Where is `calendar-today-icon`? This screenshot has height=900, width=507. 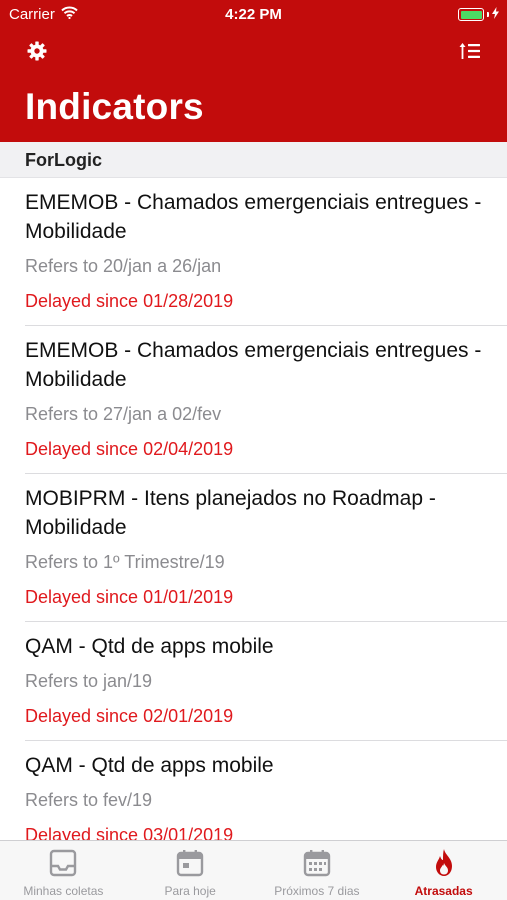 calendar-today-icon is located at coordinates (190, 863).